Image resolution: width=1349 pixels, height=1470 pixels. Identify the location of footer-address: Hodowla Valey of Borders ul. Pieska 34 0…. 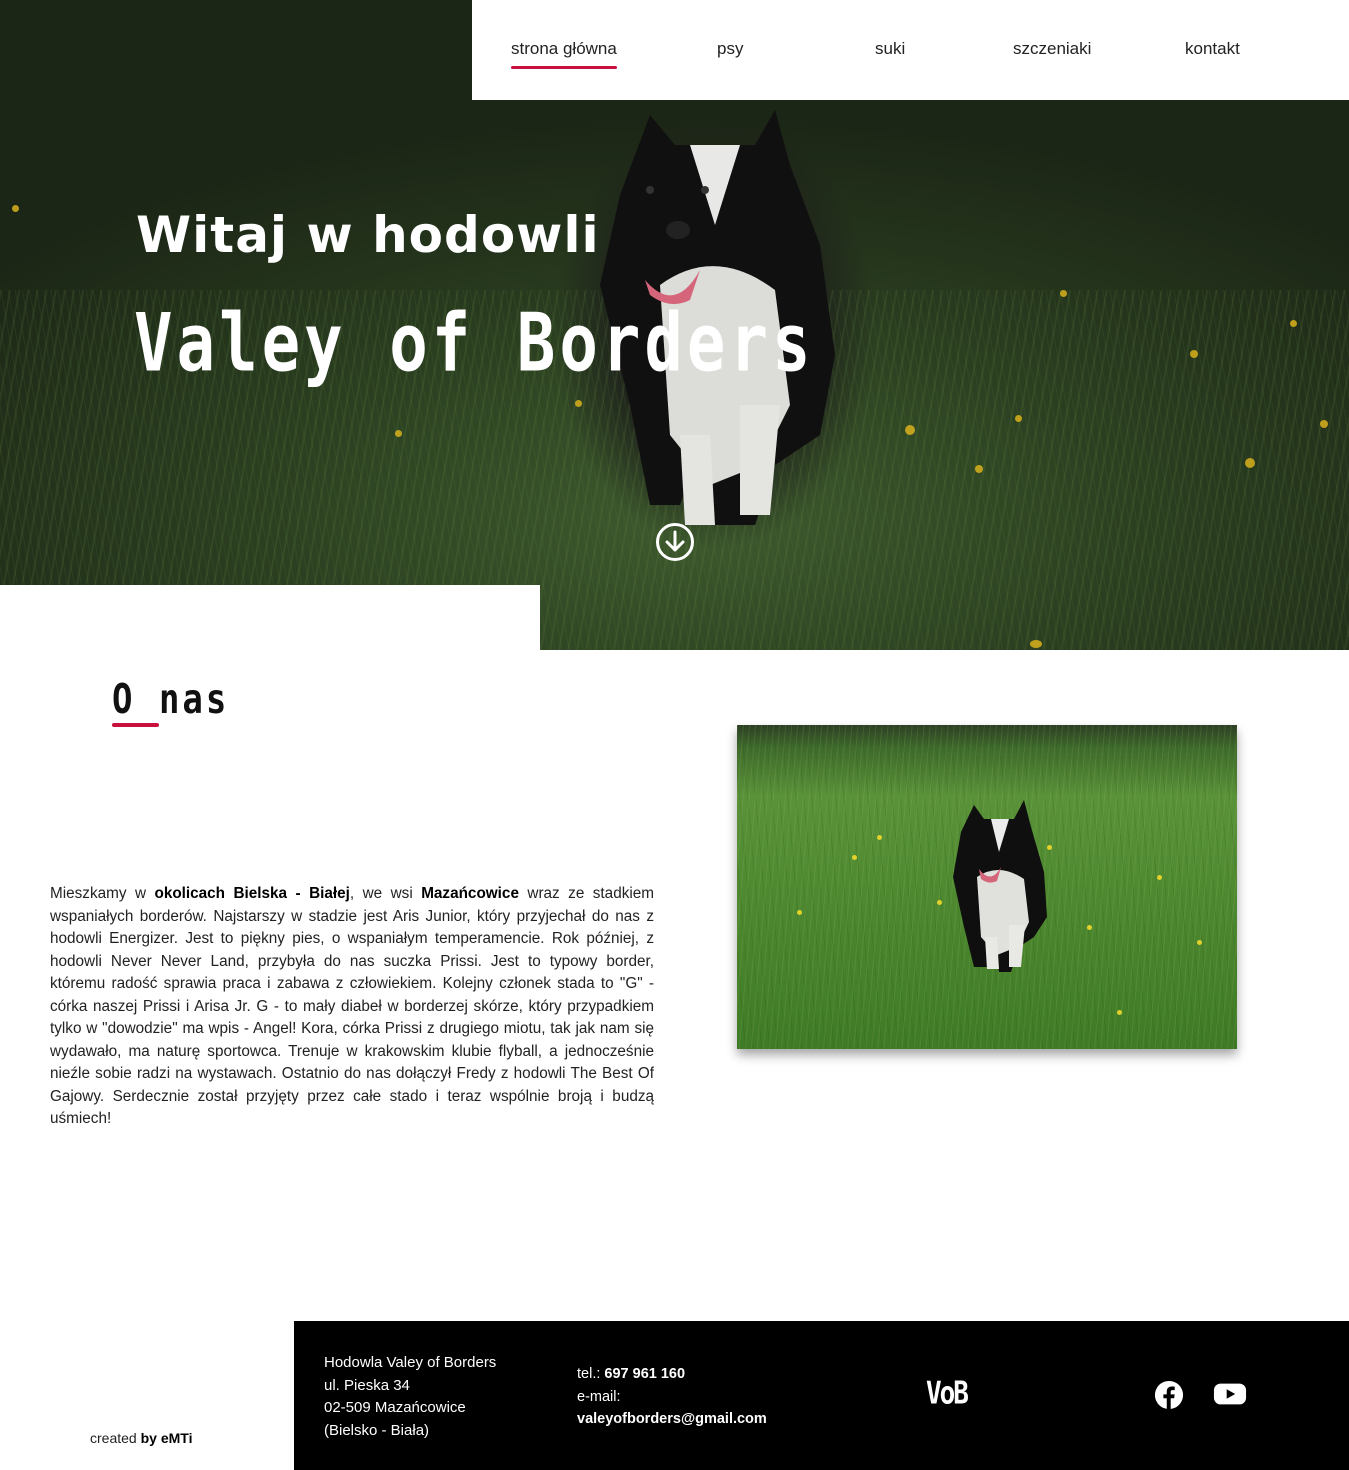
(410, 1397).